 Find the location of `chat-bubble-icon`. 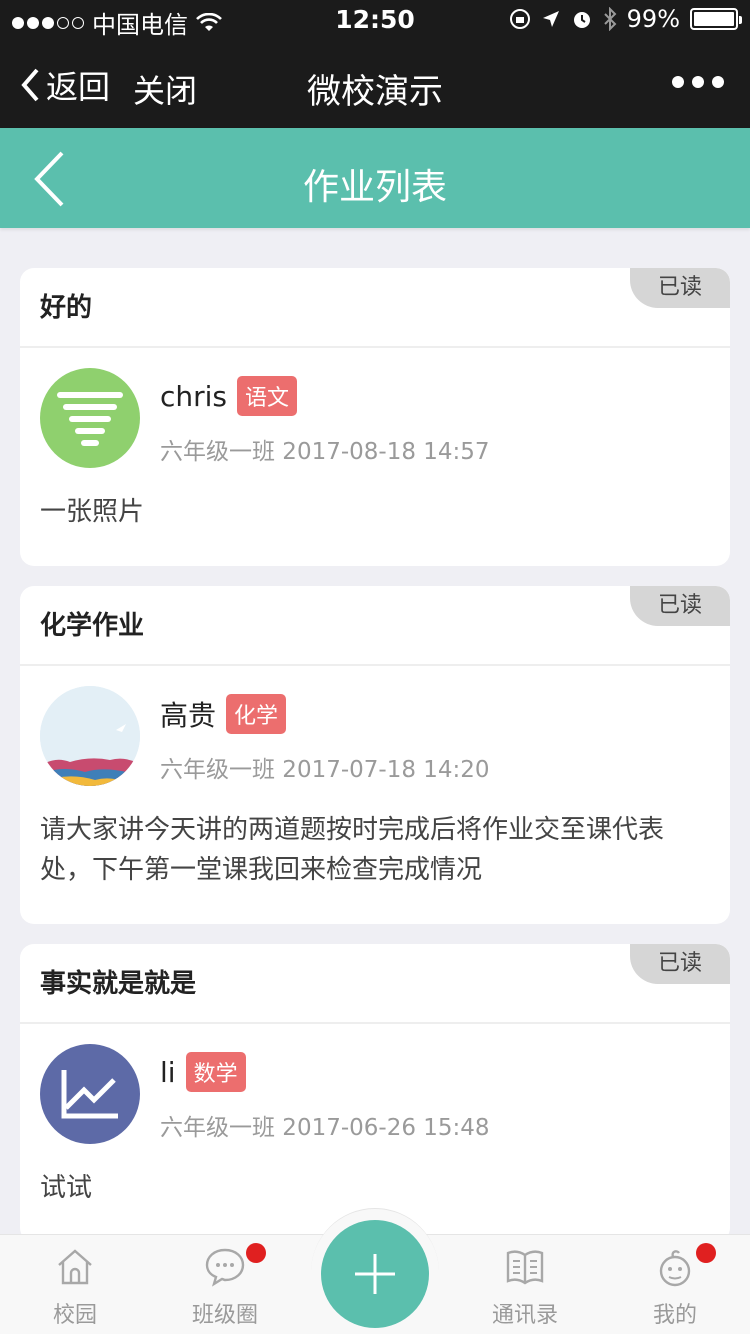

chat-bubble-icon is located at coordinates (225, 1267).